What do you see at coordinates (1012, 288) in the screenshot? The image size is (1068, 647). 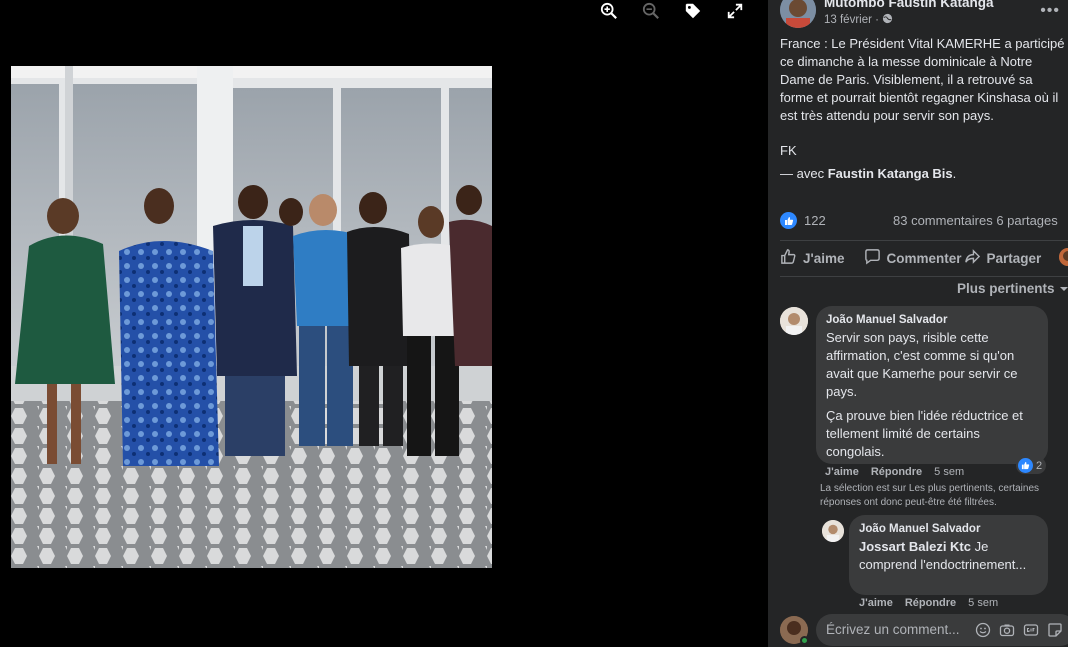 I see `comment-sort-dropdown: Plus pertinents` at bounding box center [1012, 288].